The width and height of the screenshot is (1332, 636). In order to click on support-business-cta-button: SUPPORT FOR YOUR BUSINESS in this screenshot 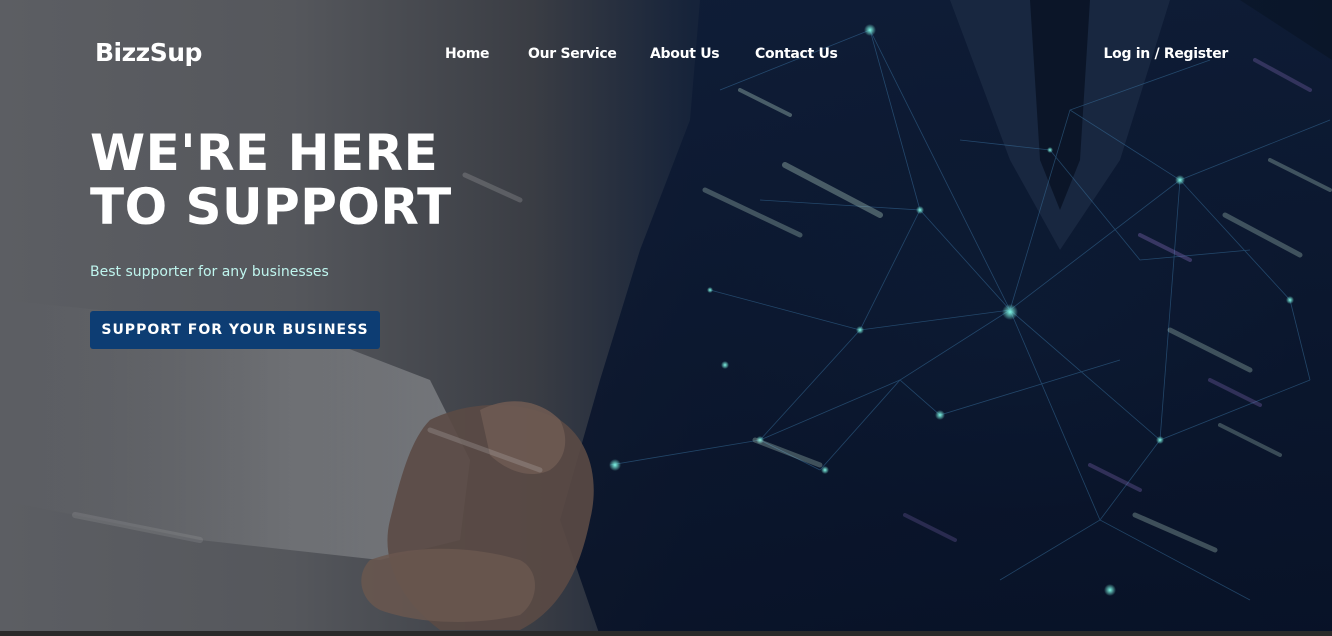, I will do `click(235, 330)`.